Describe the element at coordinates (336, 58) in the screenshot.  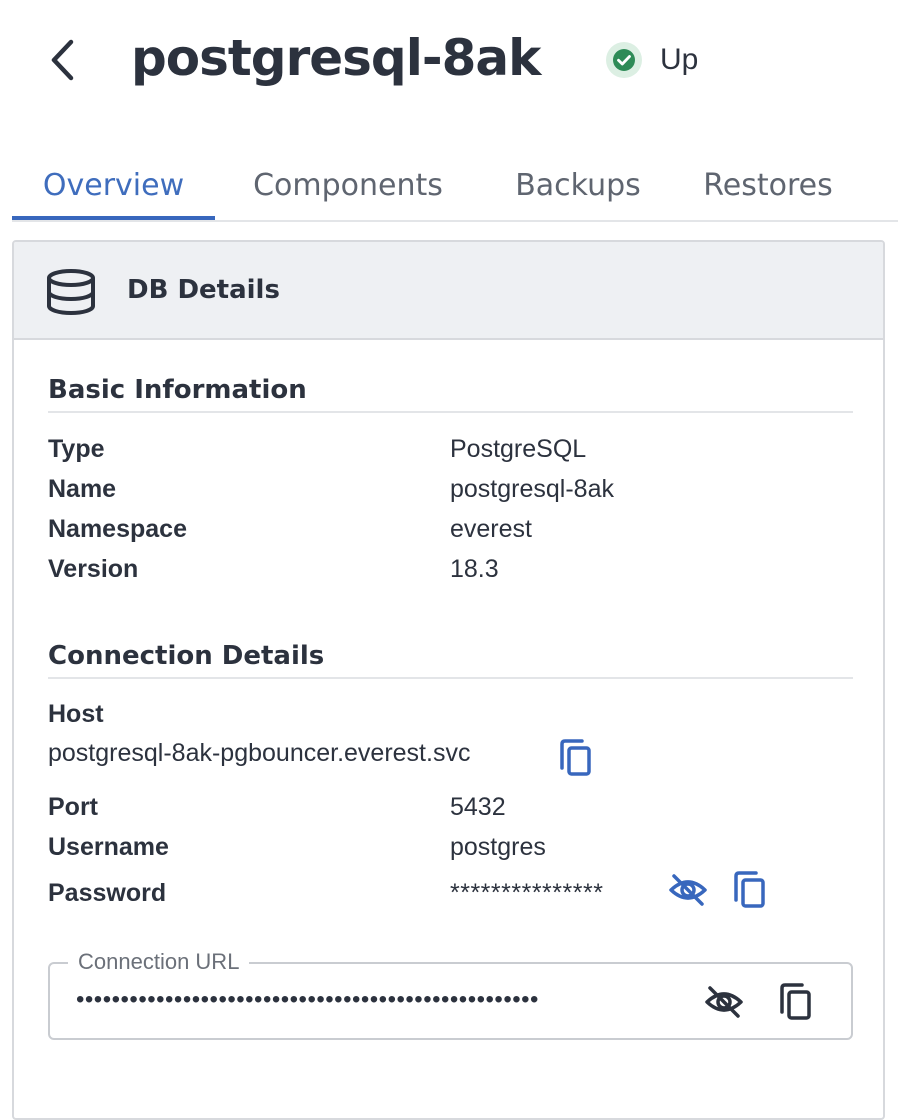
I see `page-title: postgresql-8ak` at that location.